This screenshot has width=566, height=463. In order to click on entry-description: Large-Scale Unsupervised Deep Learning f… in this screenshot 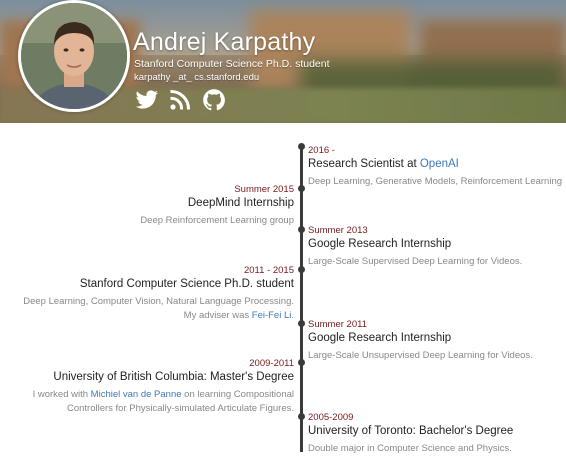, I will do `click(420, 355)`.